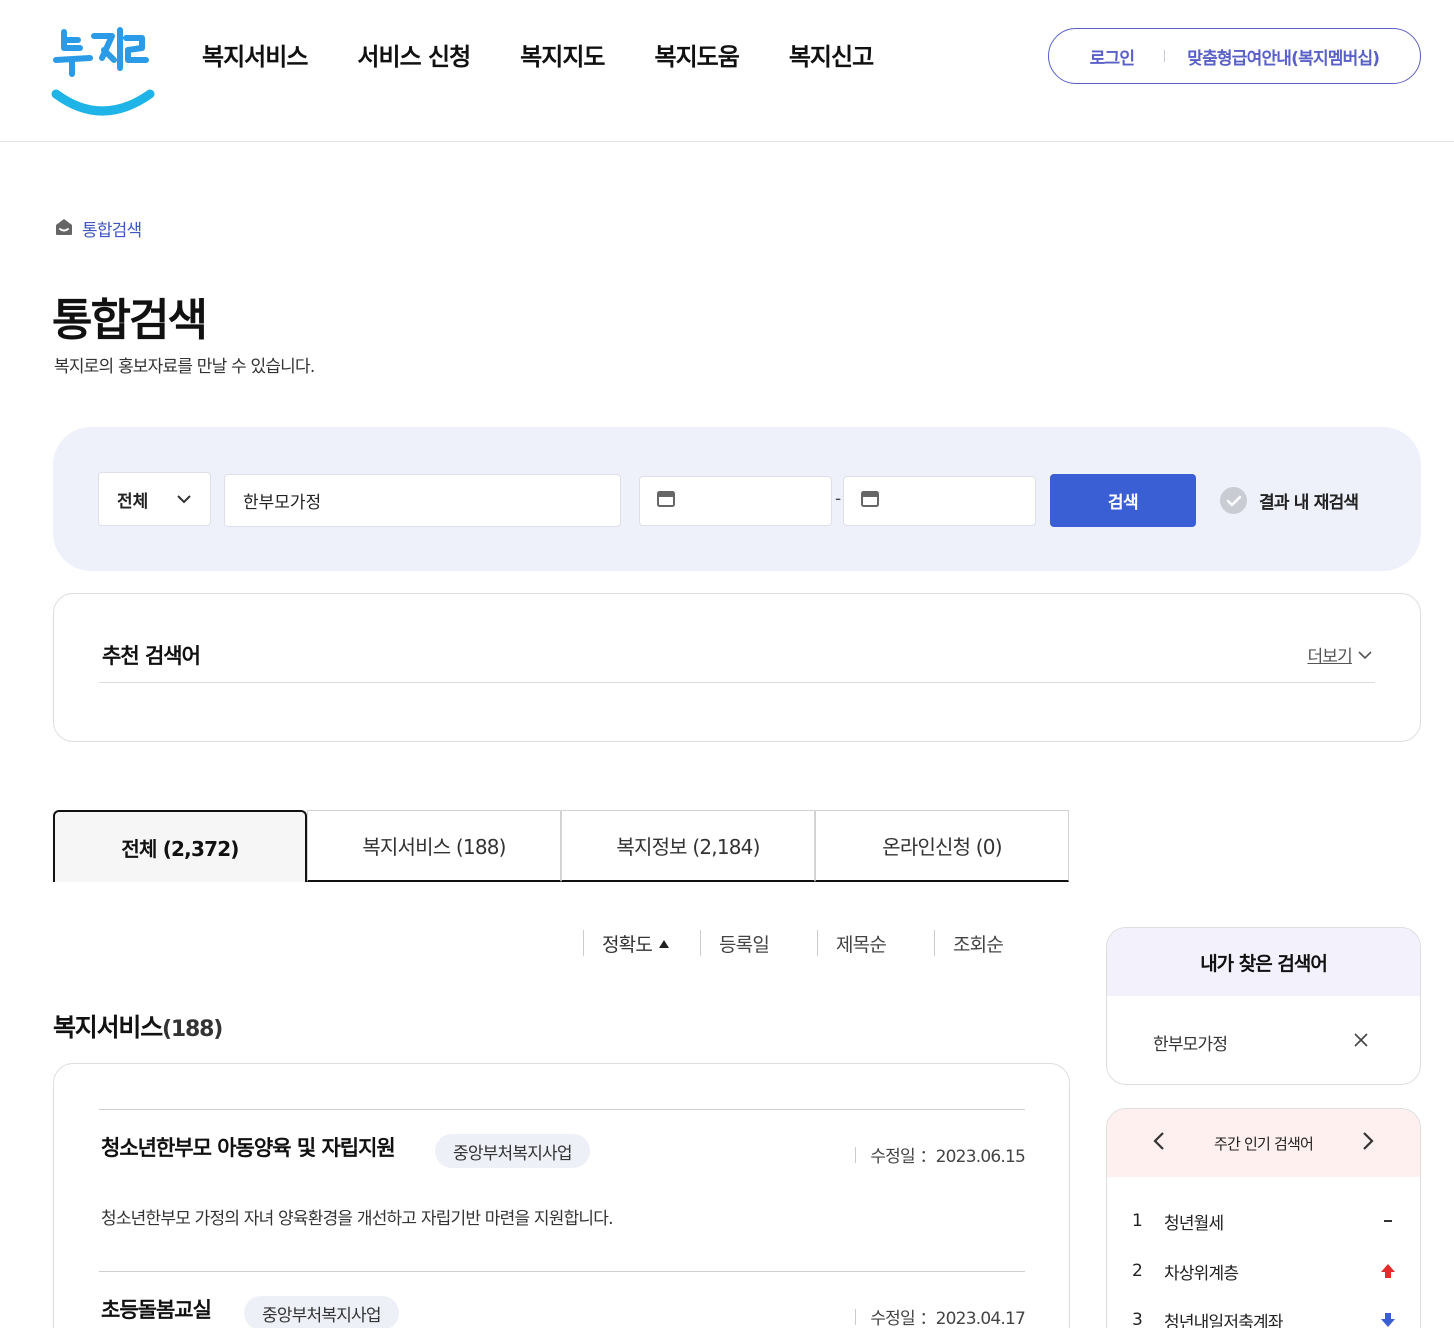 This screenshot has width=1454, height=1328. Describe the element at coordinates (180, 846) in the screenshot. I see `tab-all: 전체 (2,372)` at that location.